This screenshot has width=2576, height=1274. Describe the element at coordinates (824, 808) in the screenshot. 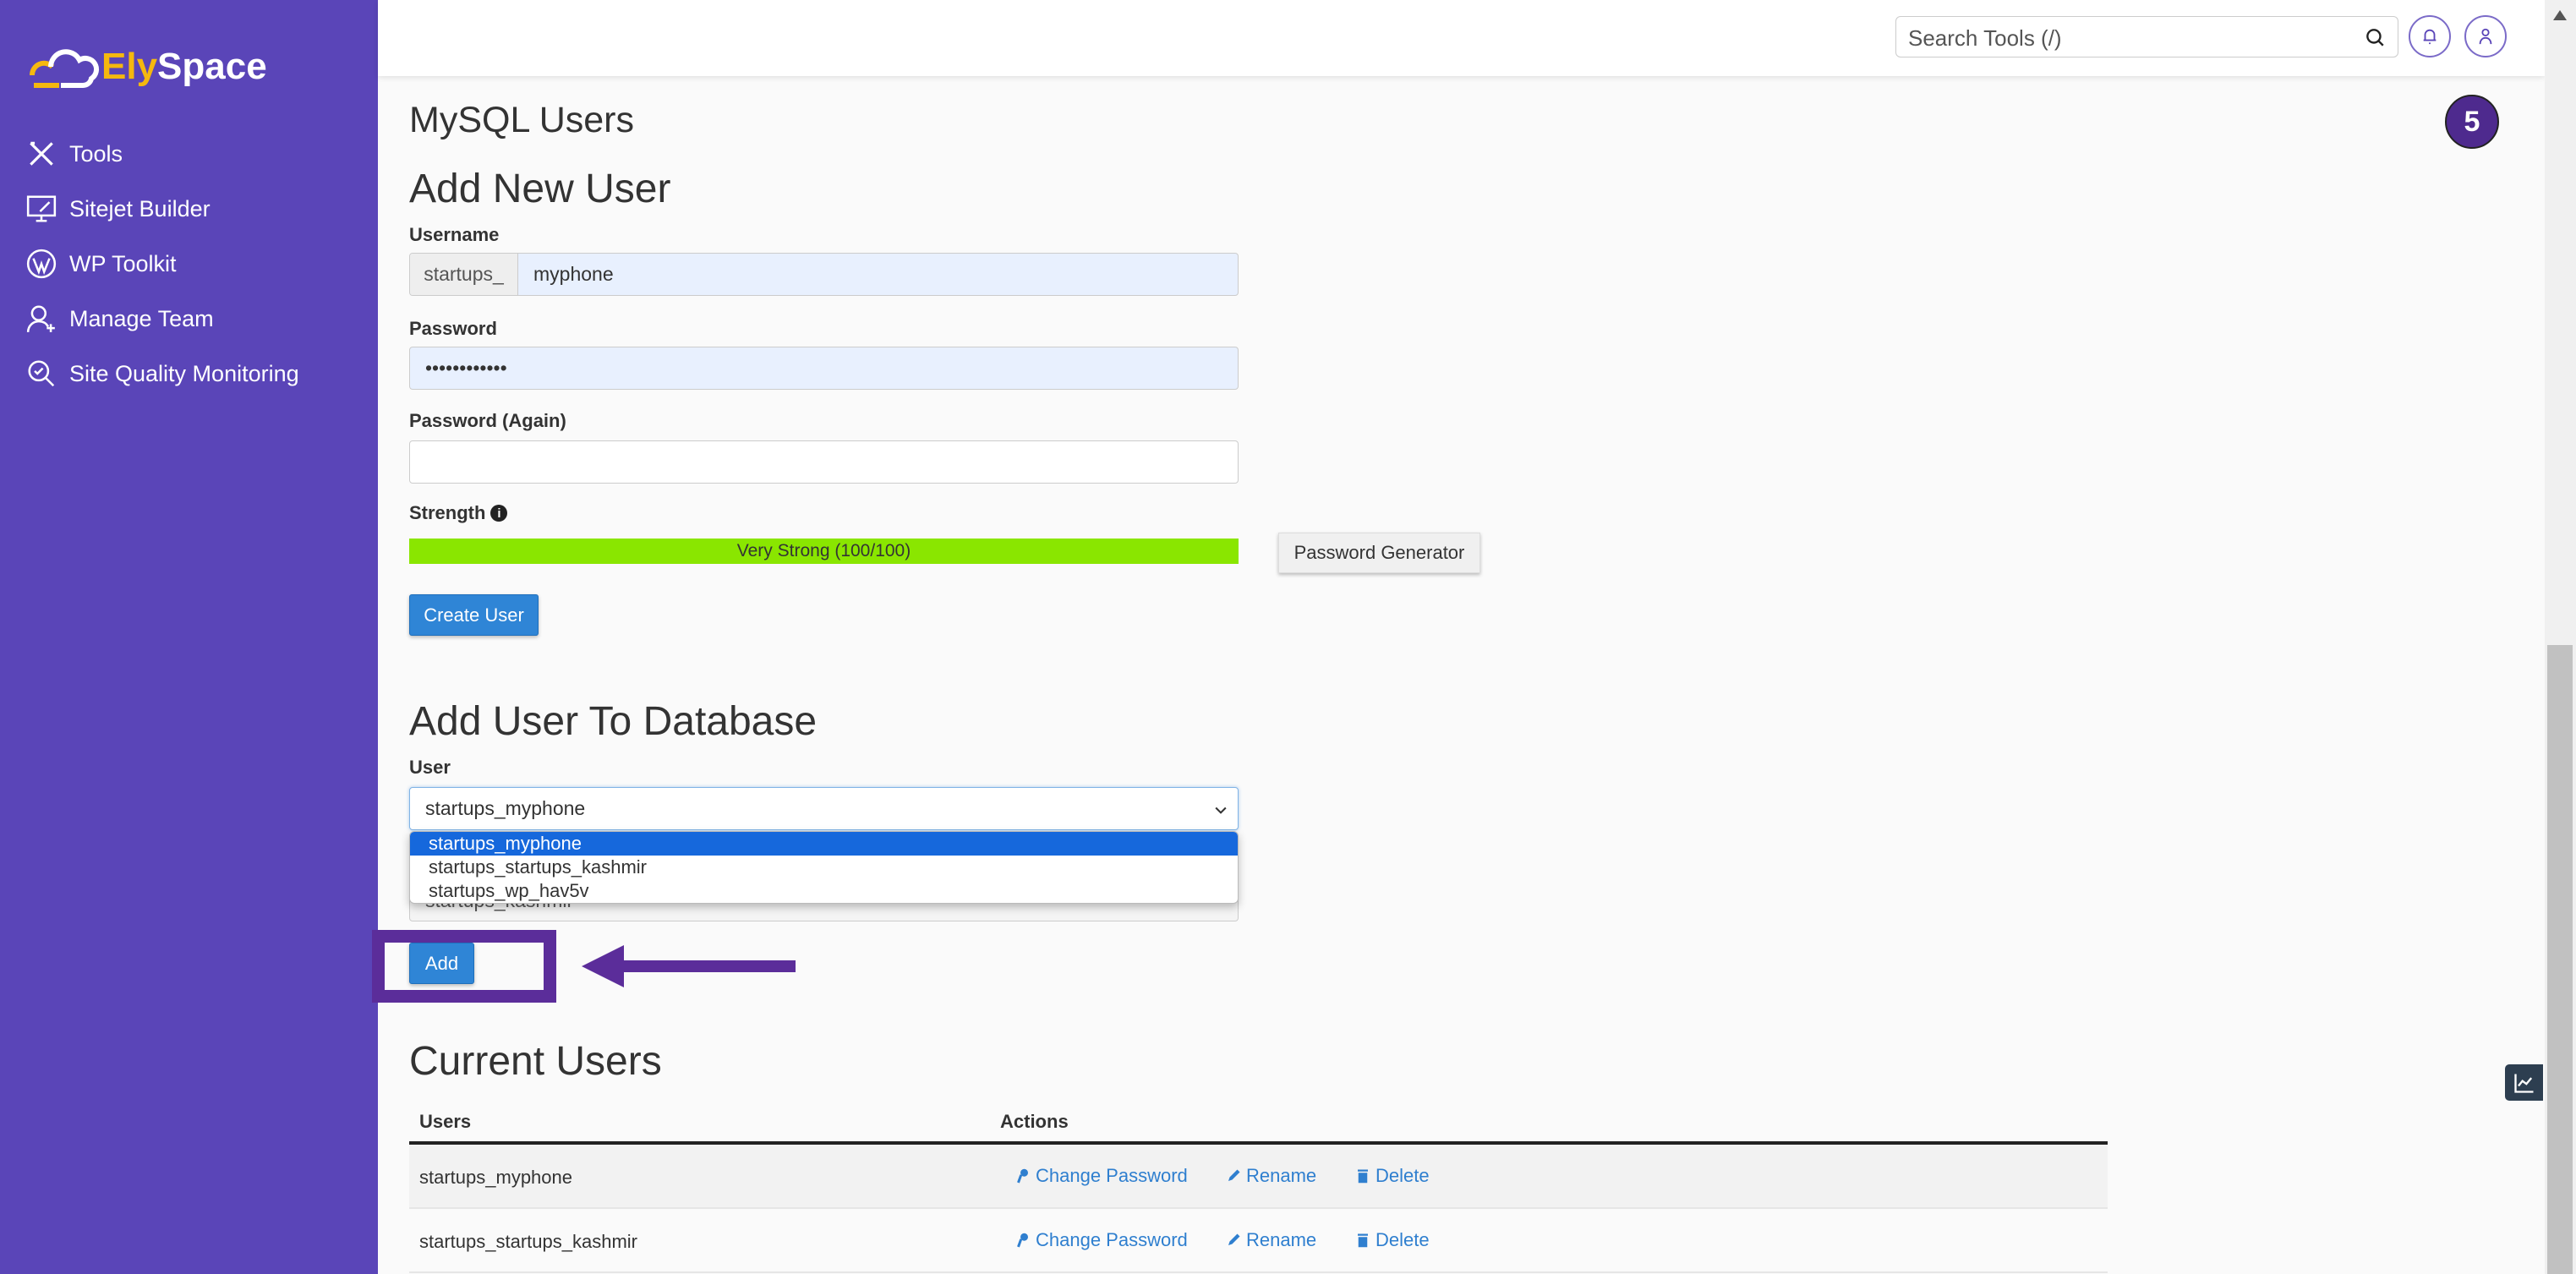

I see `user-select: startups_myphone` at that location.